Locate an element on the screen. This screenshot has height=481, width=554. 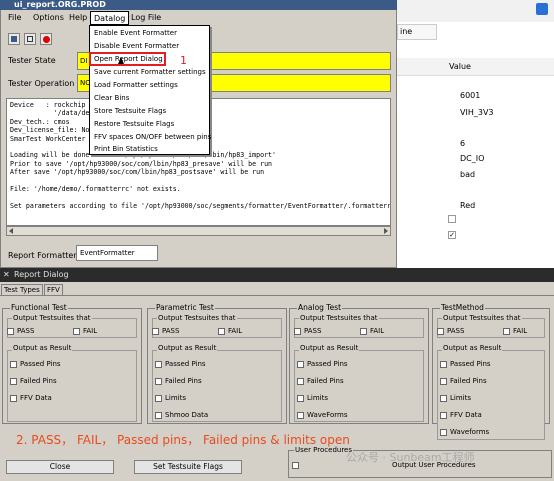
menu-file: File is located at coordinates (14, 18).